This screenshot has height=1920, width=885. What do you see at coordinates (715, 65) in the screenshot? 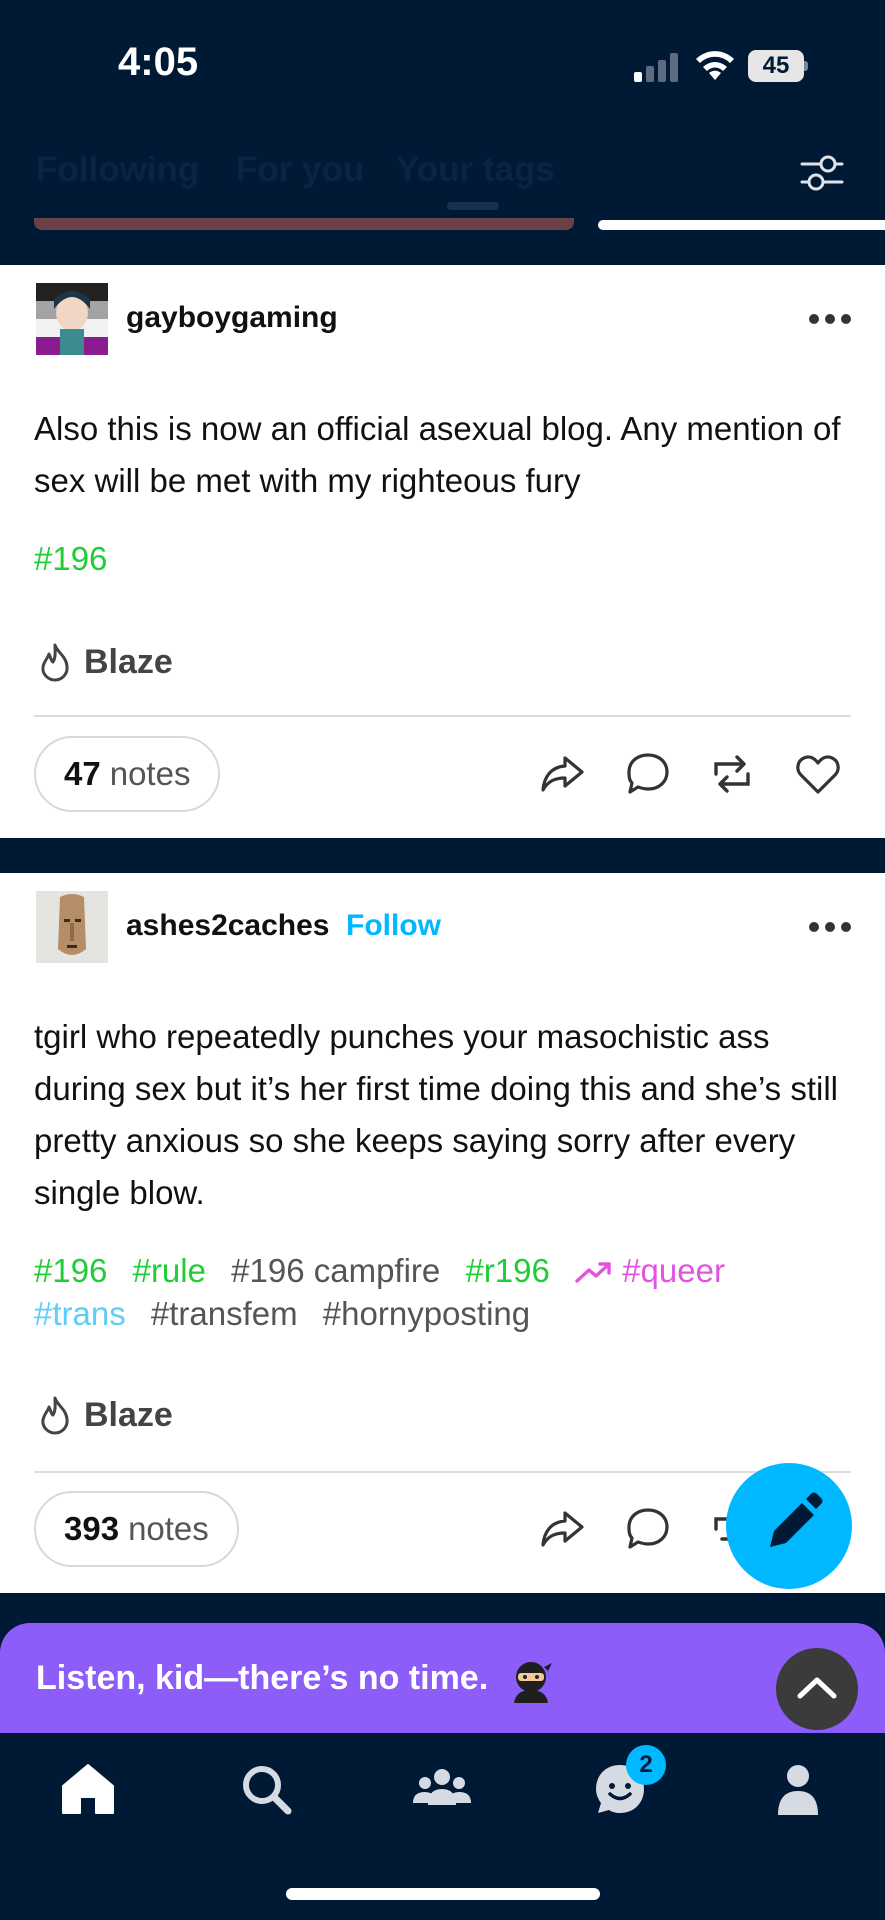
I see `wifi-icon` at bounding box center [715, 65].